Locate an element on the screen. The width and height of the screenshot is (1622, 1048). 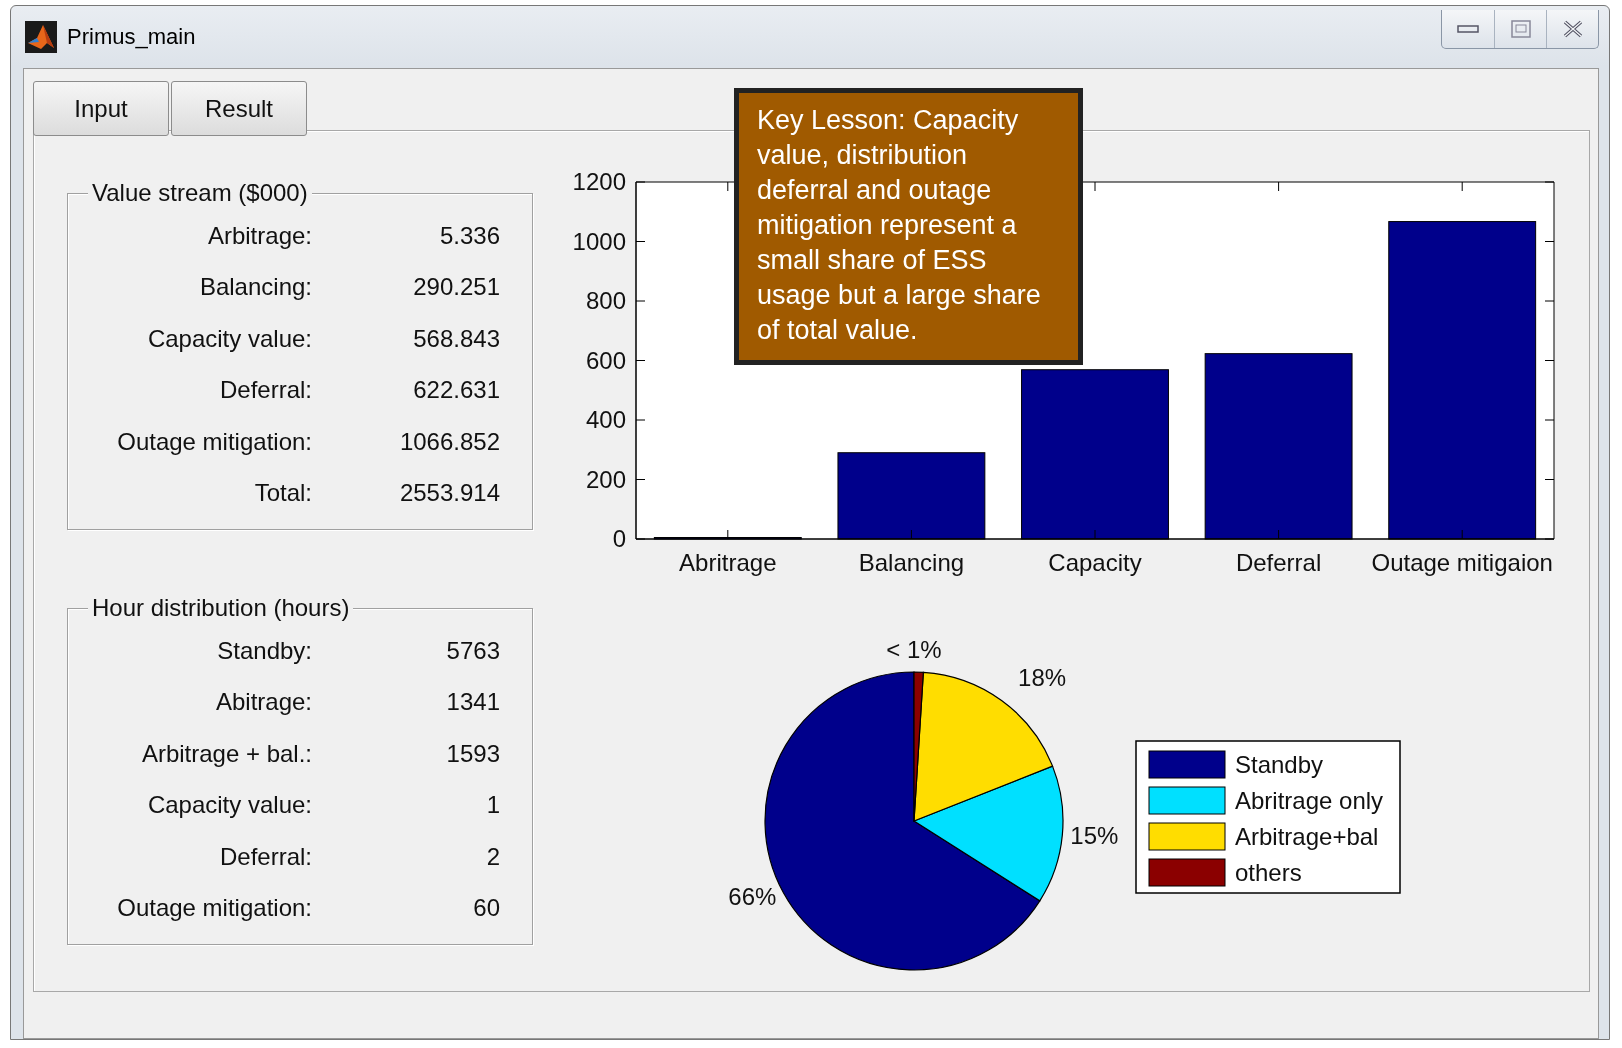
tick-label: 1200 is located at coordinates (599, 181).